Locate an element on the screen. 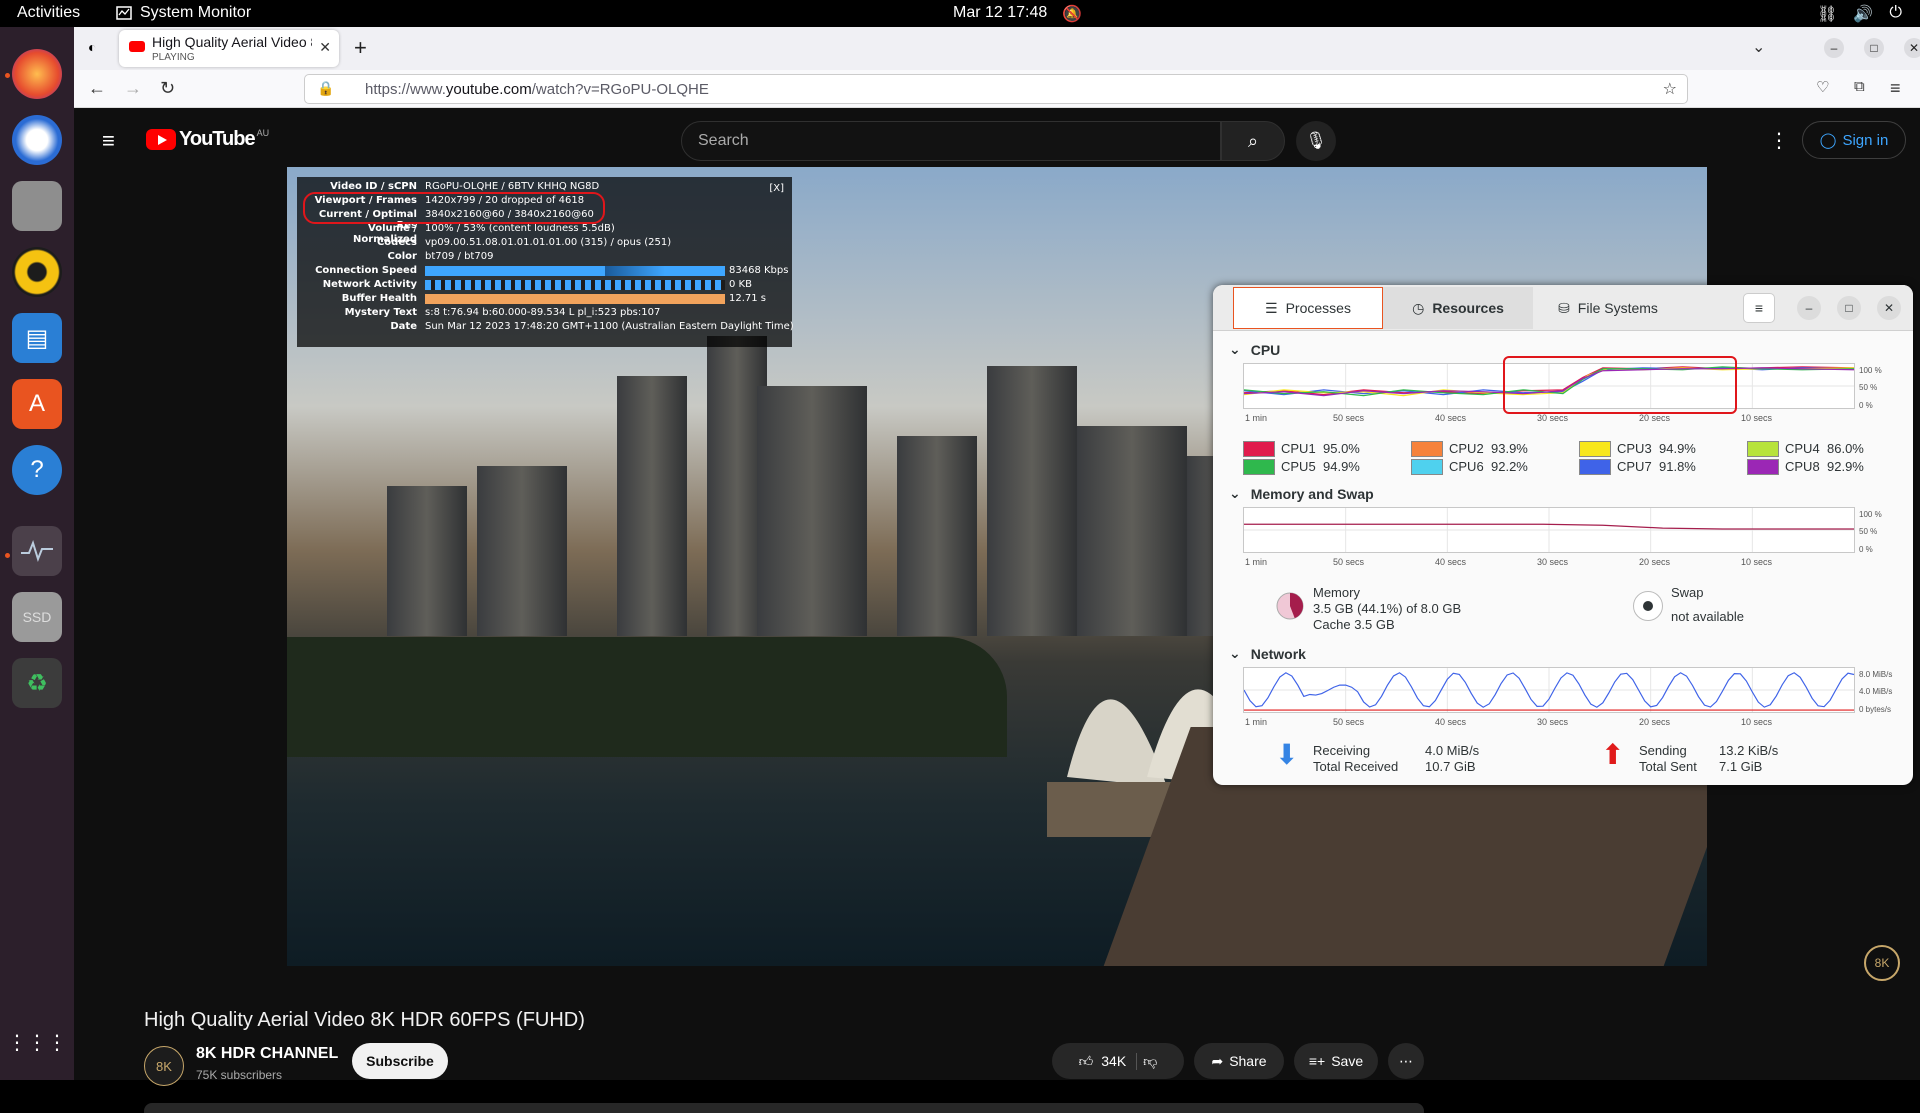 The image size is (1920, 1113). tab-processes: ☰ Processes is located at coordinates (1308, 308).